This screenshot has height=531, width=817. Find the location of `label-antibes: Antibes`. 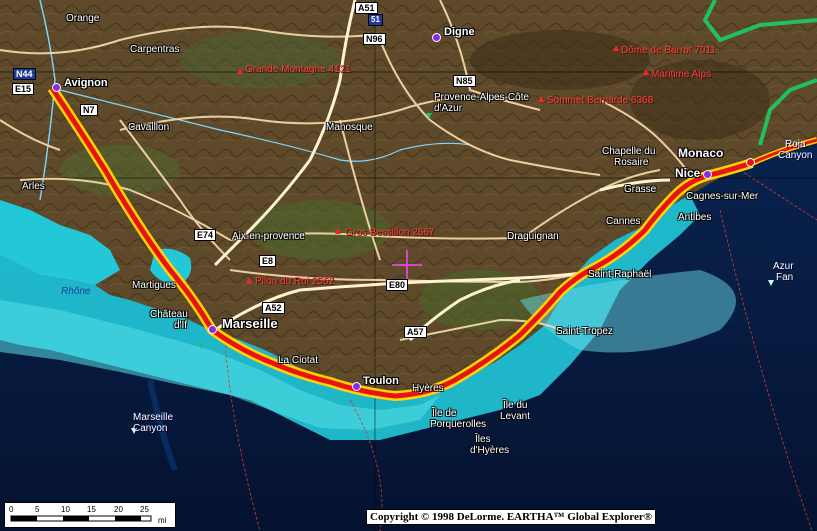

label-antibes: Antibes is located at coordinates (694, 217).